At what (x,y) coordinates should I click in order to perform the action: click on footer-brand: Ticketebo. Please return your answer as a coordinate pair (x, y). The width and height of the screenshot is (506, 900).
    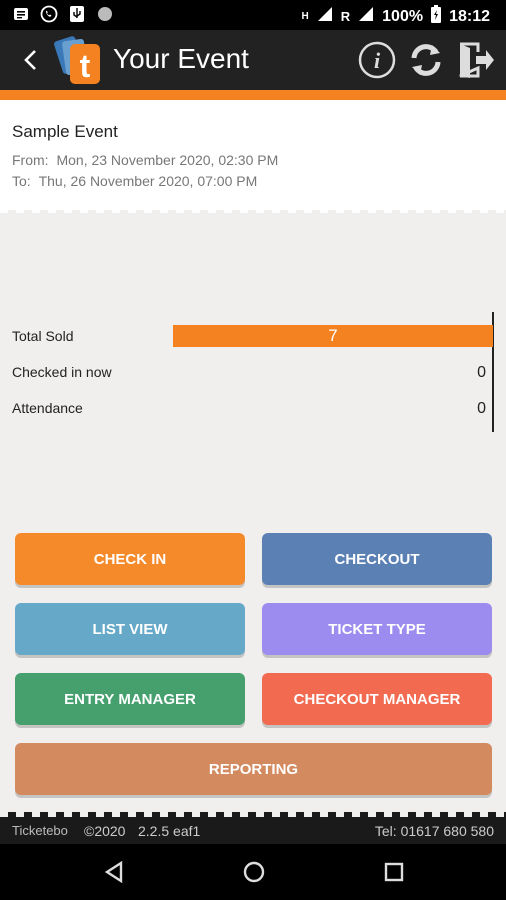
    Looking at the image, I should click on (40, 830).